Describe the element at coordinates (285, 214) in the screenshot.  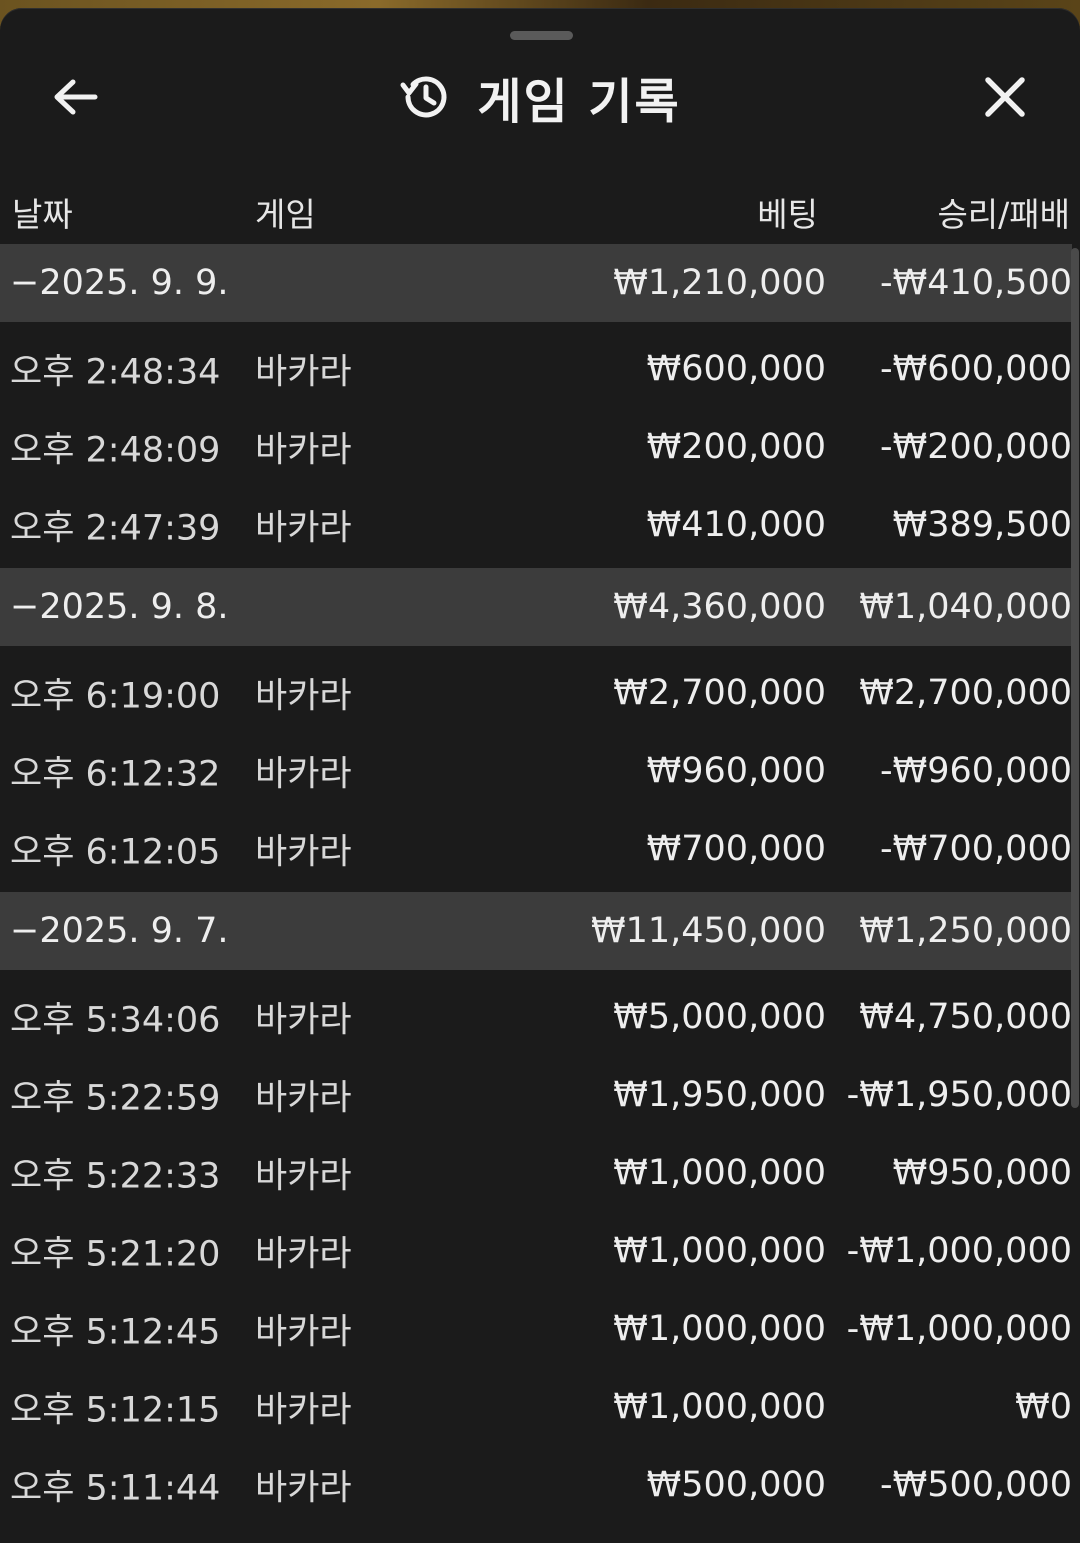
I see `column-header-game: 게임` at that location.